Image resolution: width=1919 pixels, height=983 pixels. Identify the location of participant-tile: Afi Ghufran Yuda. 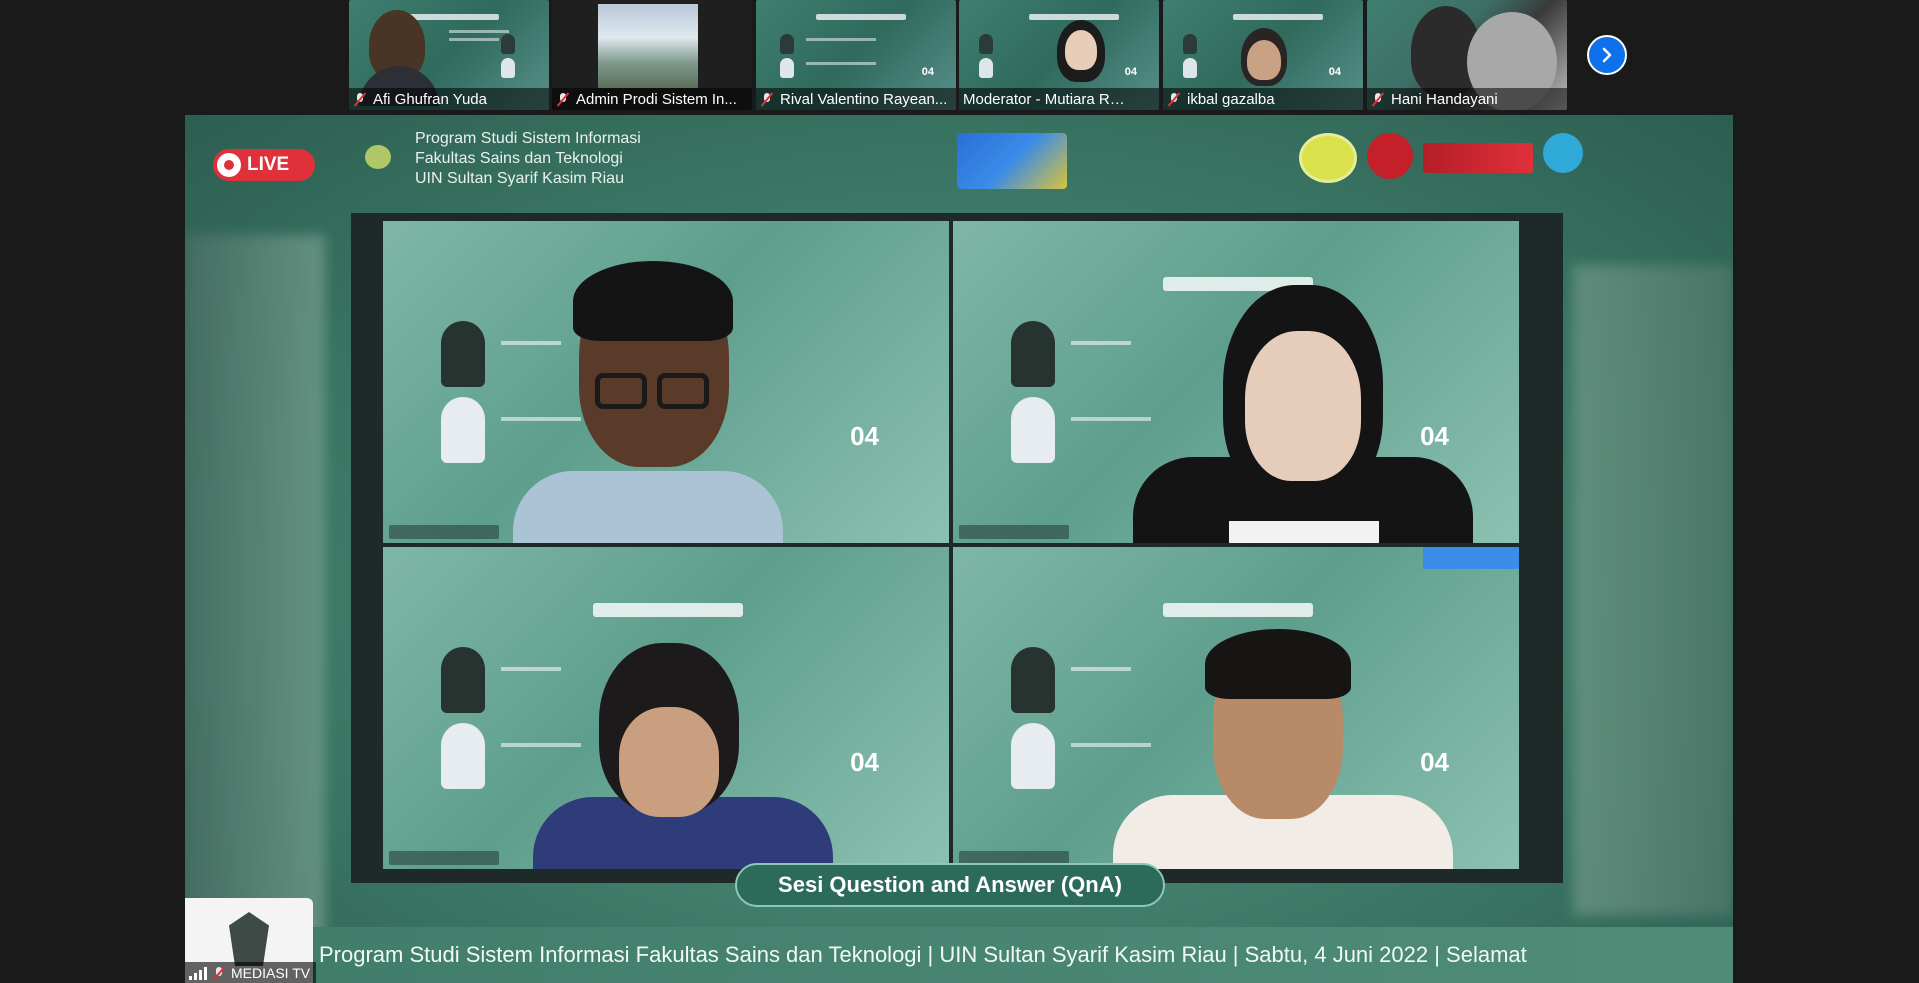
(449, 55).